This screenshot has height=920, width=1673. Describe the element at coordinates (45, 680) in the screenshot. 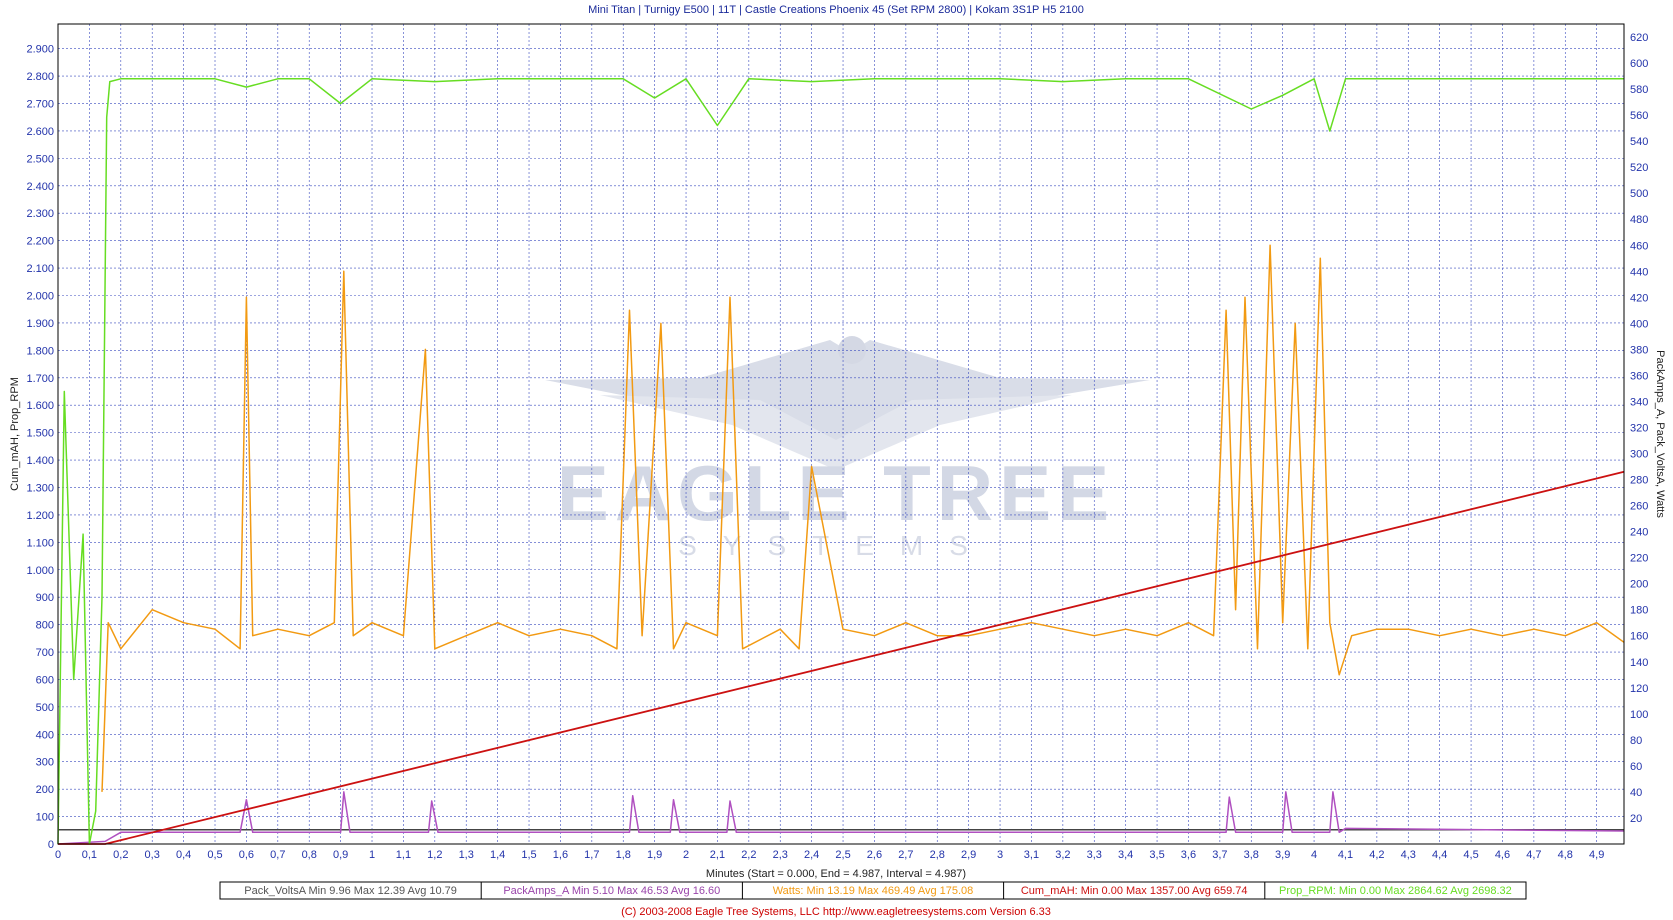

I see `left-tick-label: 600` at that location.